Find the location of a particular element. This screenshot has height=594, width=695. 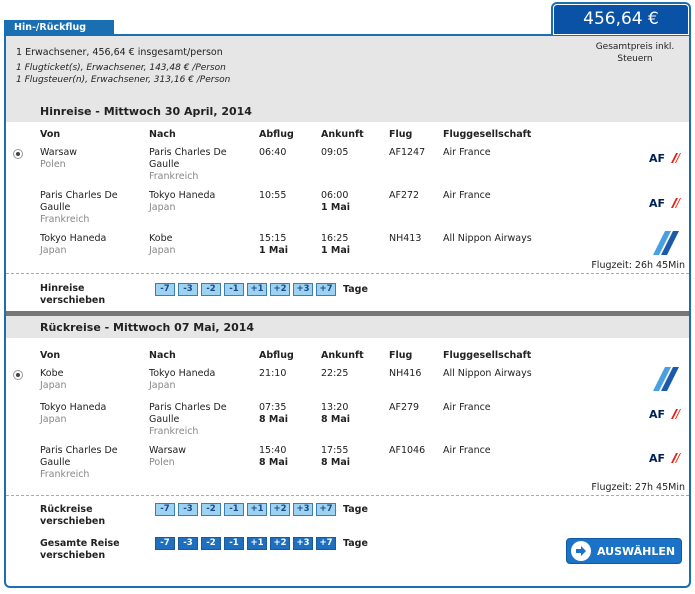

total-shift-label: Gesamte Reise verschieben is located at coordinates (80, 549).